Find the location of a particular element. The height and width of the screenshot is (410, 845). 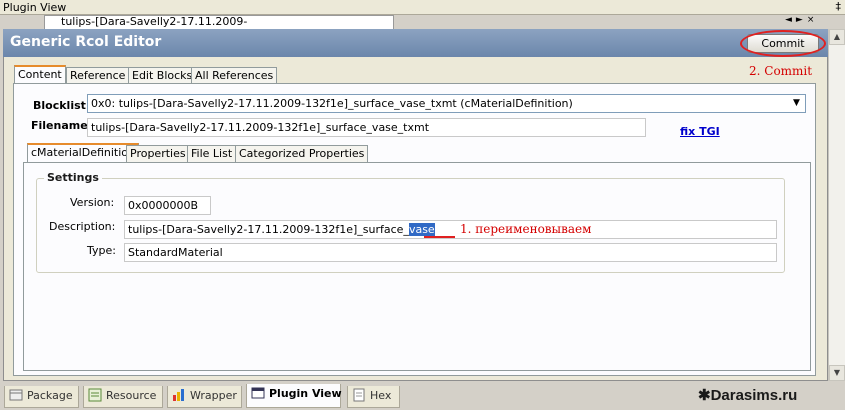

description-label: Description: is located at coordinates (82, 226).